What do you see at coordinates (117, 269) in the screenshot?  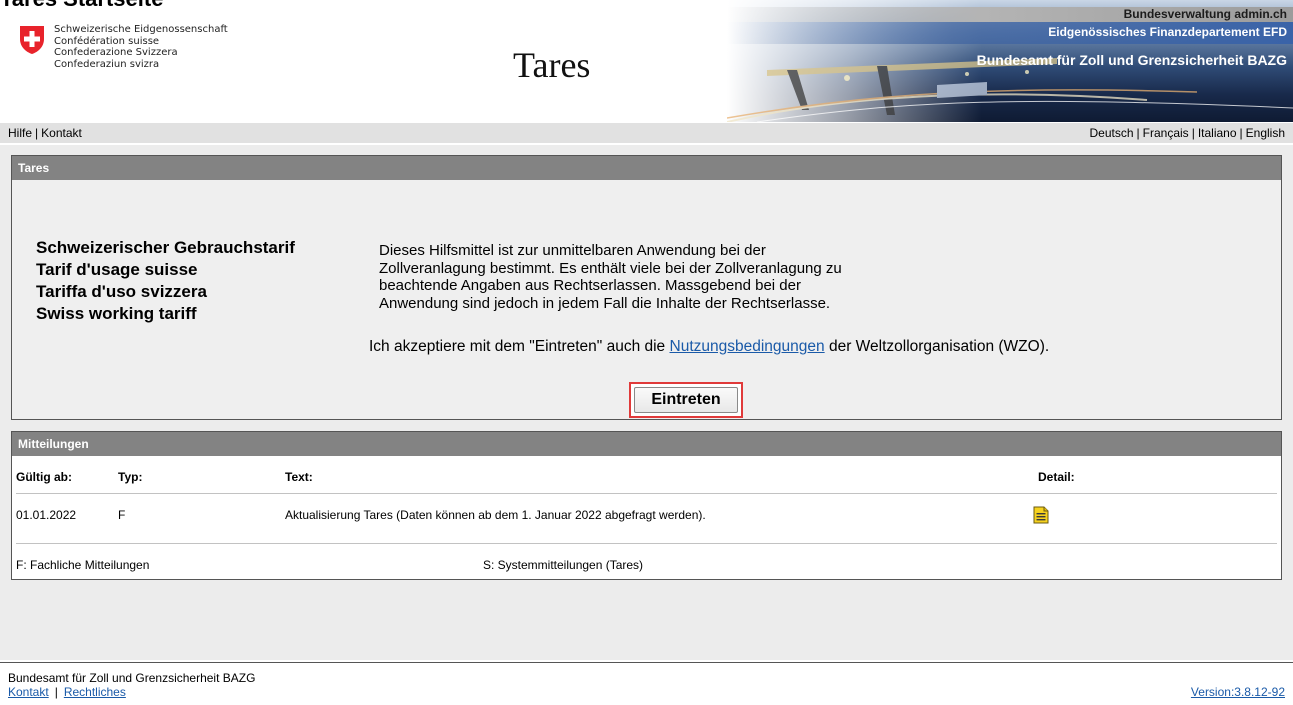 I see `tariff-name-fr: Tarif d'usage suisse` at bounding box center [117, 269].